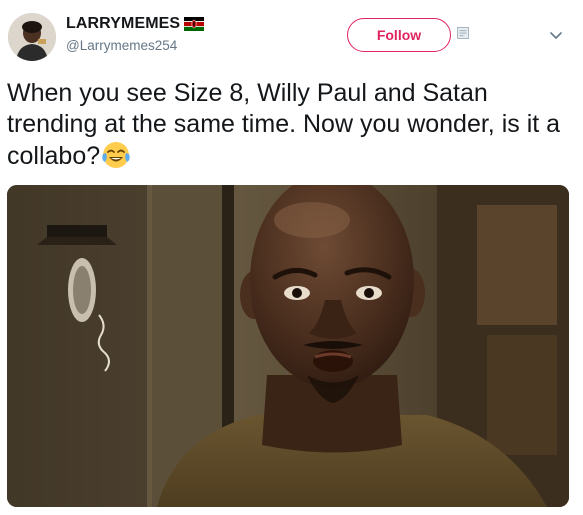  Describe the element at coordinates (463, 33) in the screenshot. I see `tweet-source-icon` at that location.